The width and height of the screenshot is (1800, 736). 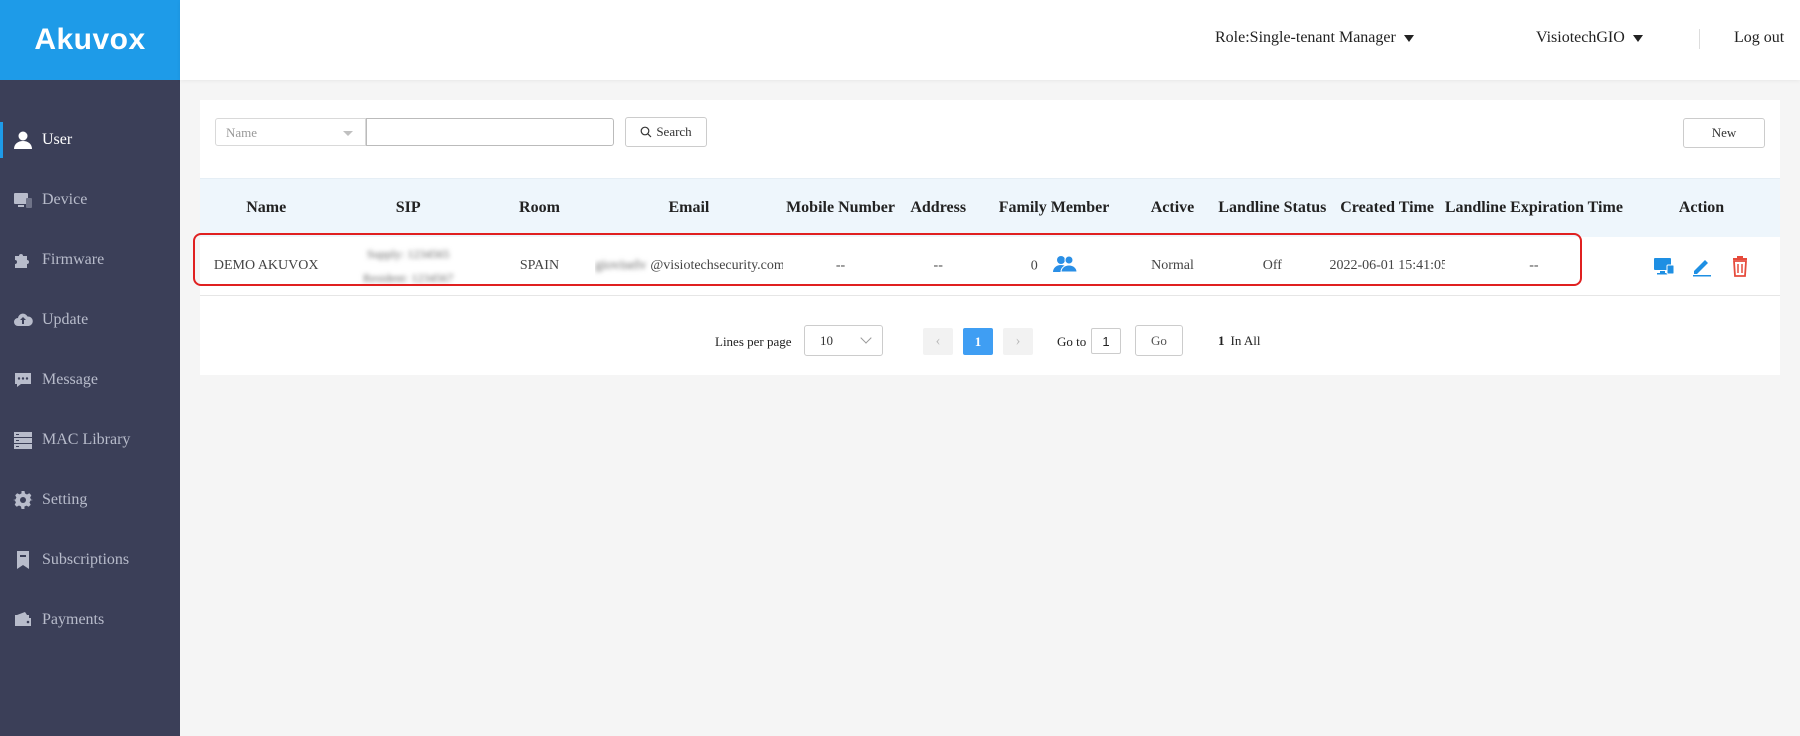 What do you see at coordinates (90, 140) in the screenshot?
I see `sidebar-item-user: User` at bounding box center [90, 140].